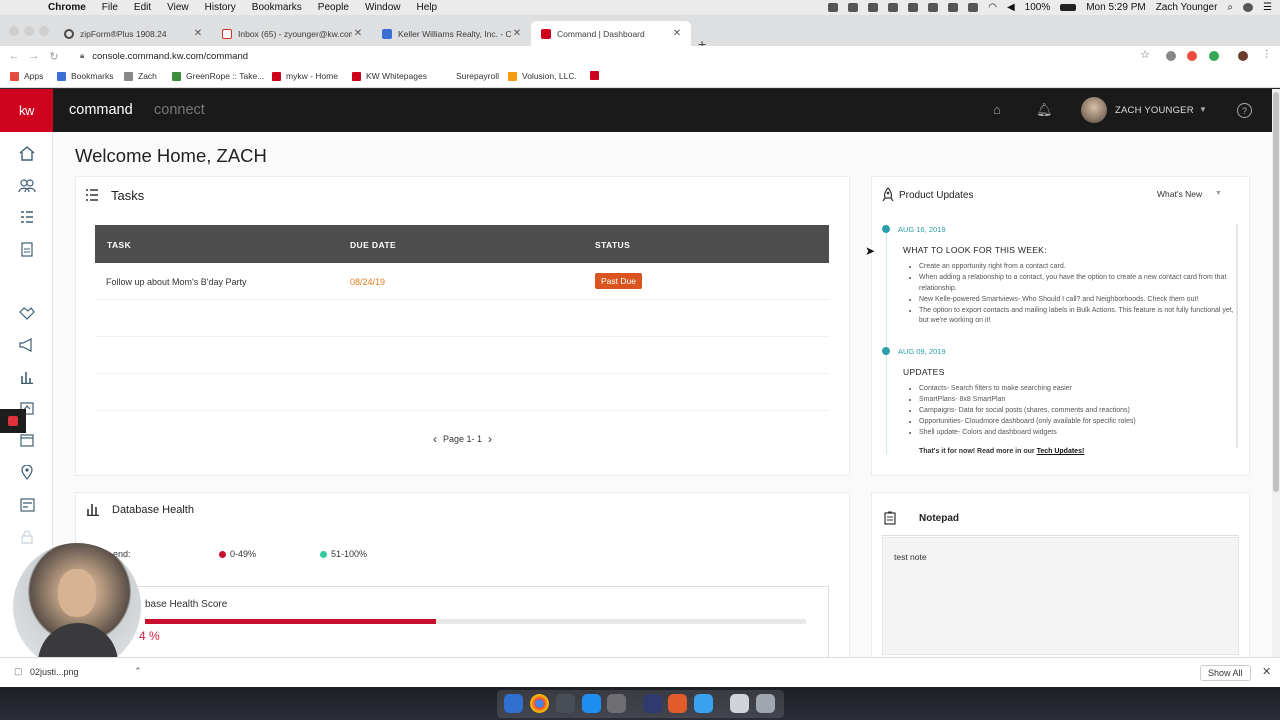 The height and width of the screenshot is (720, 1280). Describe the element at coordinates (992, 7) in the screenshot. I see `wifi-icon: ◠` at that location.